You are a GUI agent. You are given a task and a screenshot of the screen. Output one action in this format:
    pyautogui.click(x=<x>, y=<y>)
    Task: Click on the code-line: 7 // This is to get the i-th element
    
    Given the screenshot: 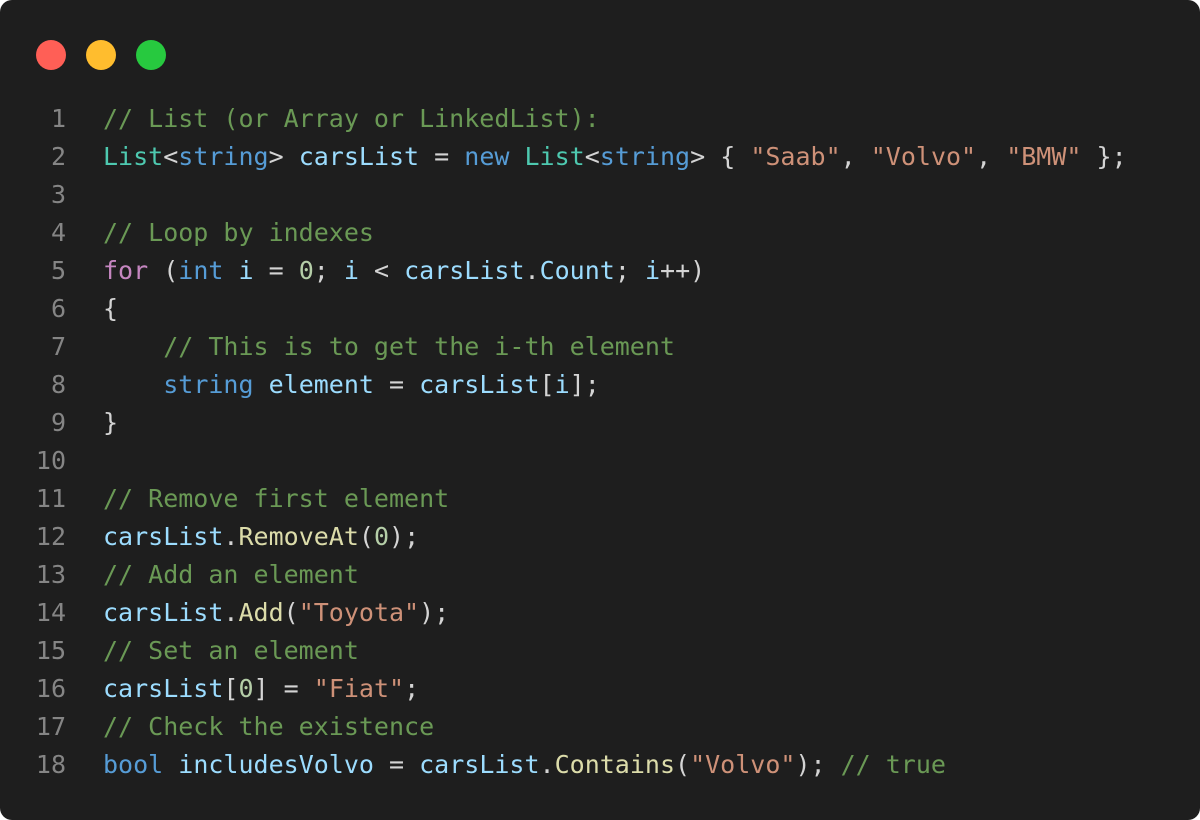 What is the action you would take?
    pyautogui.click(x=563, y=347)
    